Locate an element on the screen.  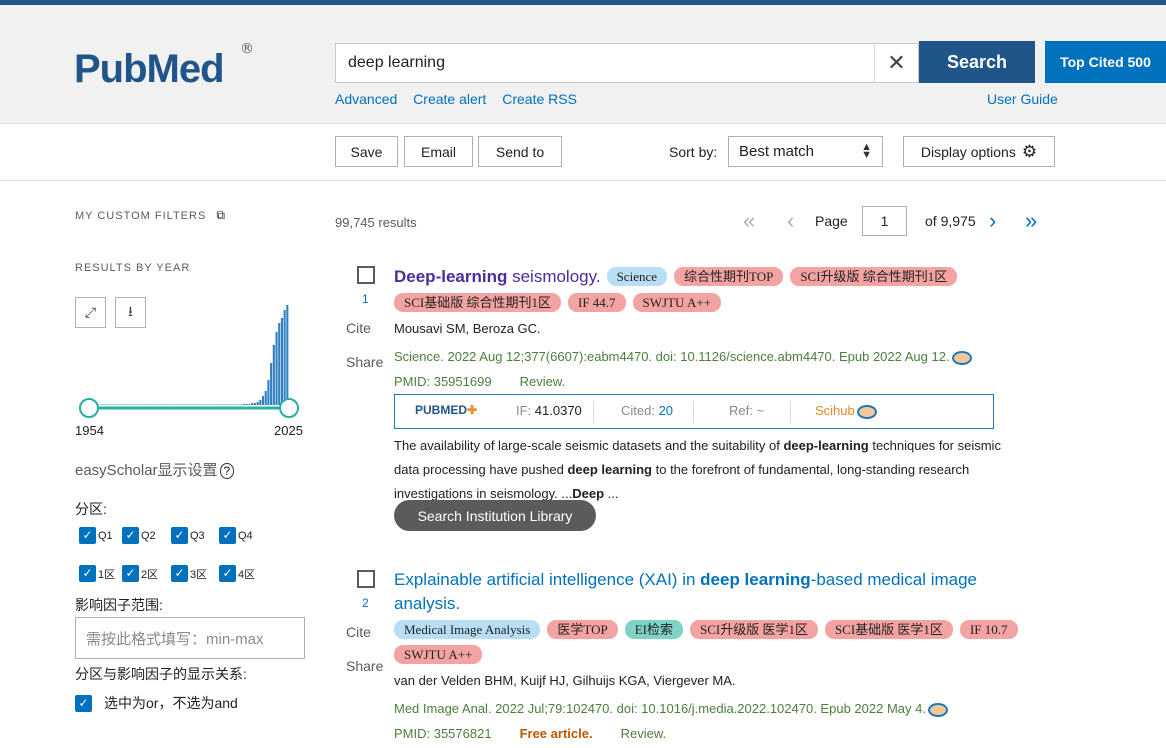
top-cited-button: Top Cited 500 is located at coordinates (1105, 62).